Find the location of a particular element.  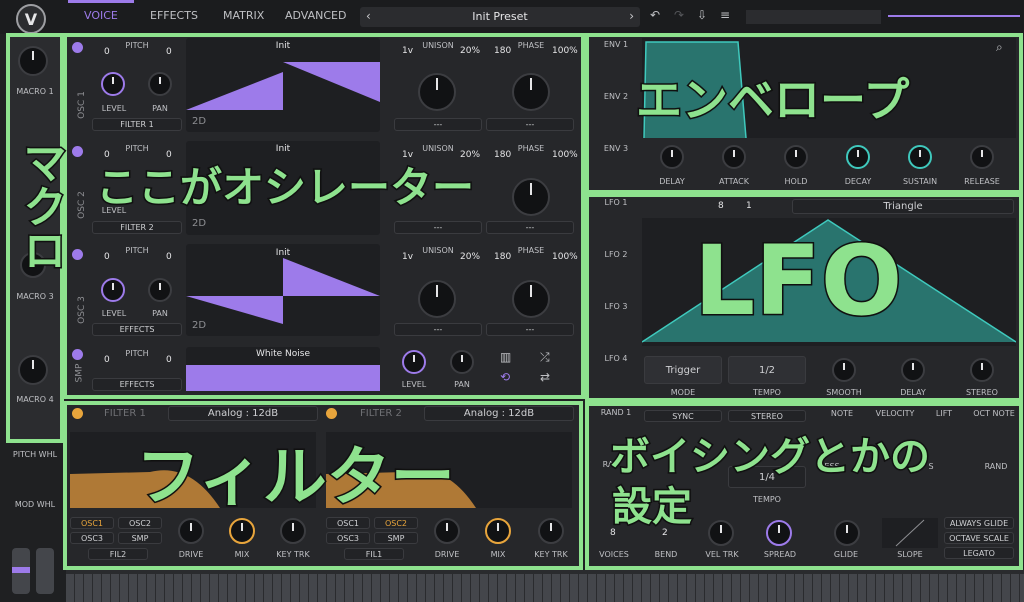

lfo-tab-4: LFO 4 is located at coordinates (616, 358).